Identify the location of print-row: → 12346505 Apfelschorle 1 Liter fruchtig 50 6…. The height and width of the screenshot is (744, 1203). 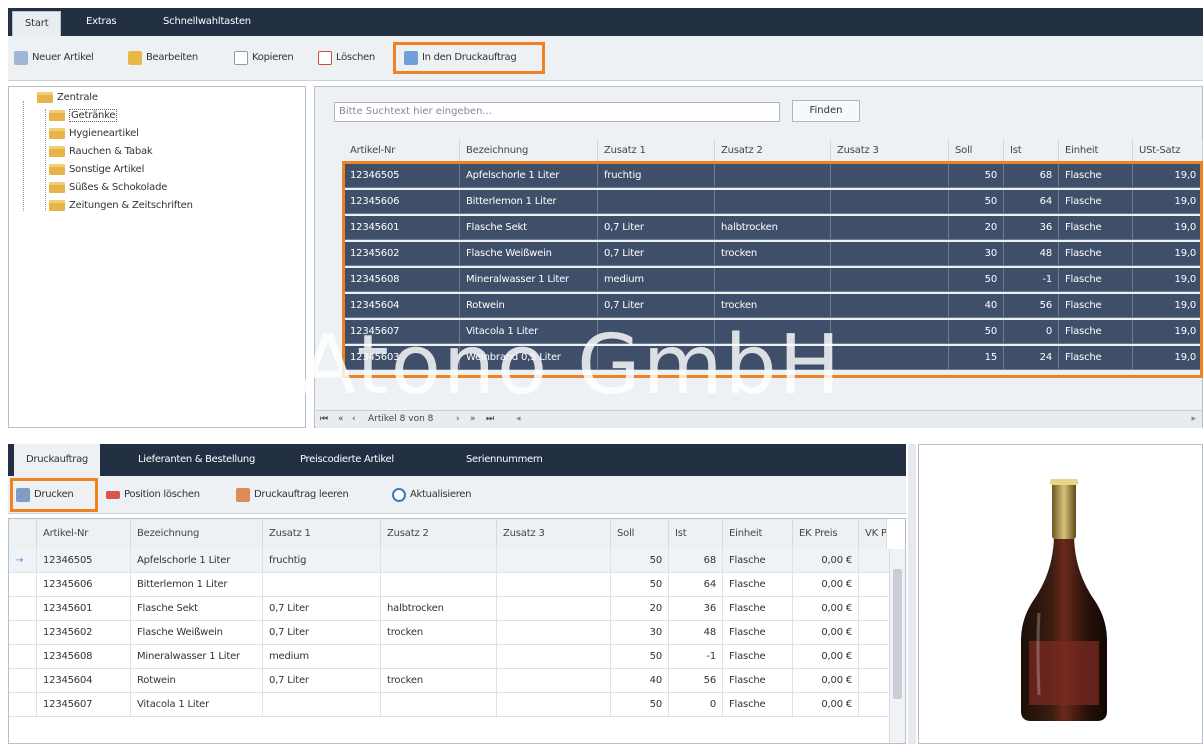
(457, 561).